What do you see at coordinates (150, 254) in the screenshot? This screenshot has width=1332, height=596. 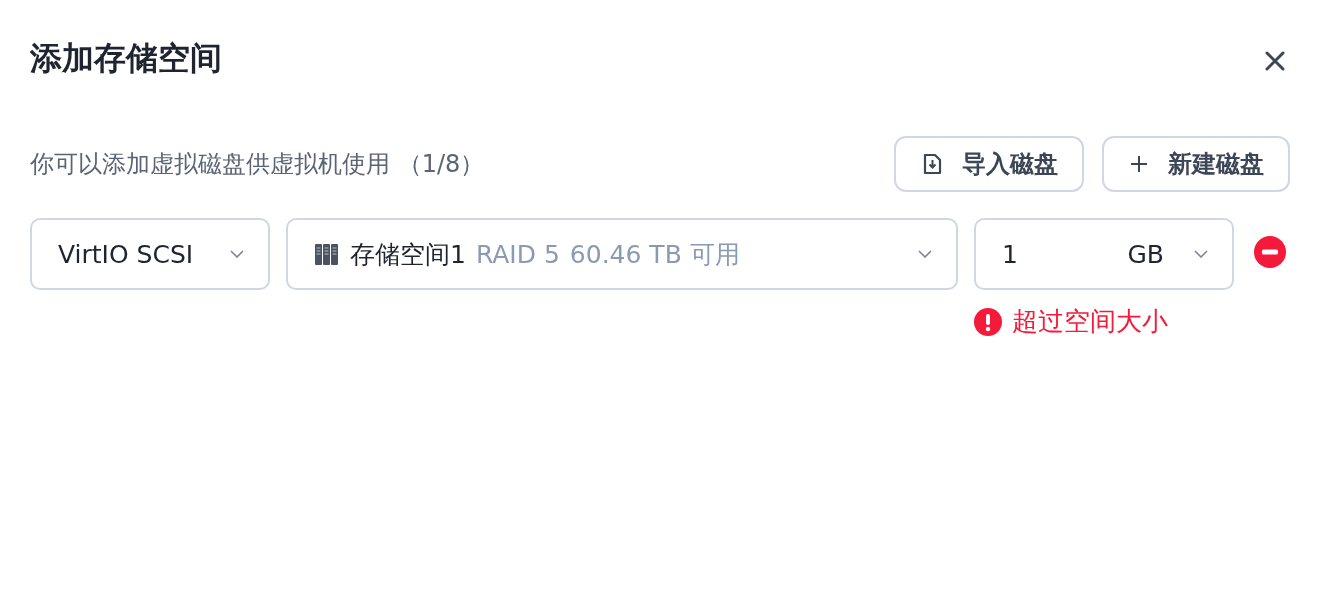 I see `bus-select: VirtIO SCSI` at bounding box center [150, 254].